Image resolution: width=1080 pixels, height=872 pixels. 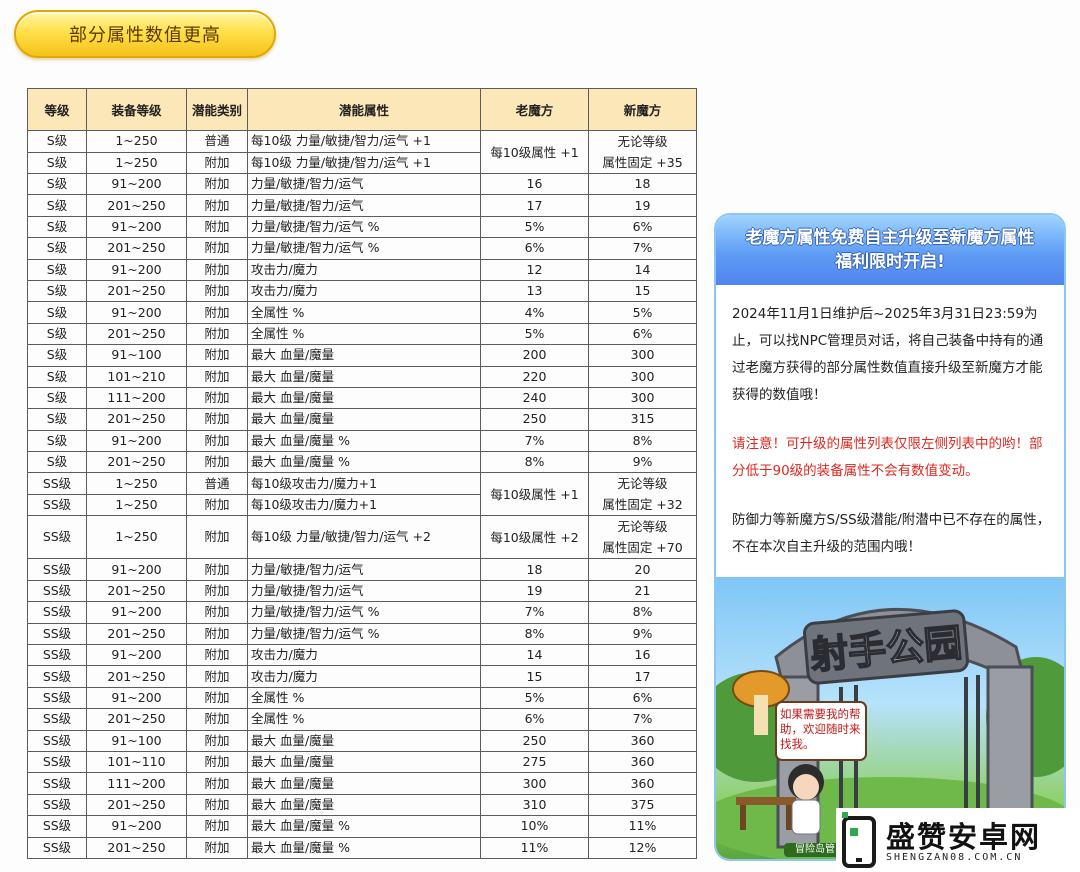 What do you see at coordinates (642, 847) in the screenshot?
I see `cell-new-cube: 12%` at bounding box center [642, 847].